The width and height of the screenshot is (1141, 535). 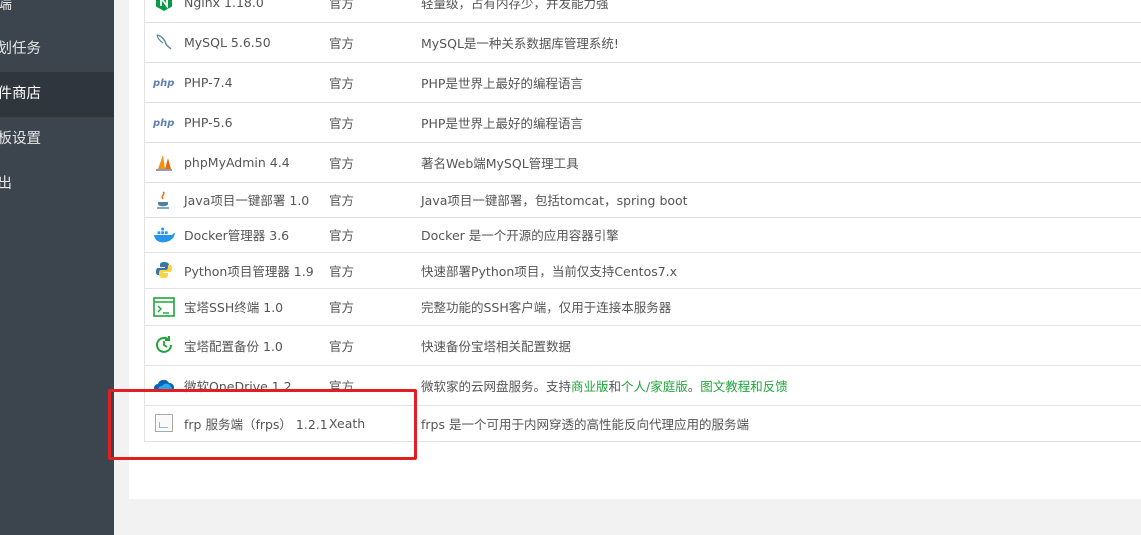 What do you see at coordinates (57, 139) in the screenshot?
I see `sidebar-item-panel-settings: 面板设置` at bounding box center [57, 139].